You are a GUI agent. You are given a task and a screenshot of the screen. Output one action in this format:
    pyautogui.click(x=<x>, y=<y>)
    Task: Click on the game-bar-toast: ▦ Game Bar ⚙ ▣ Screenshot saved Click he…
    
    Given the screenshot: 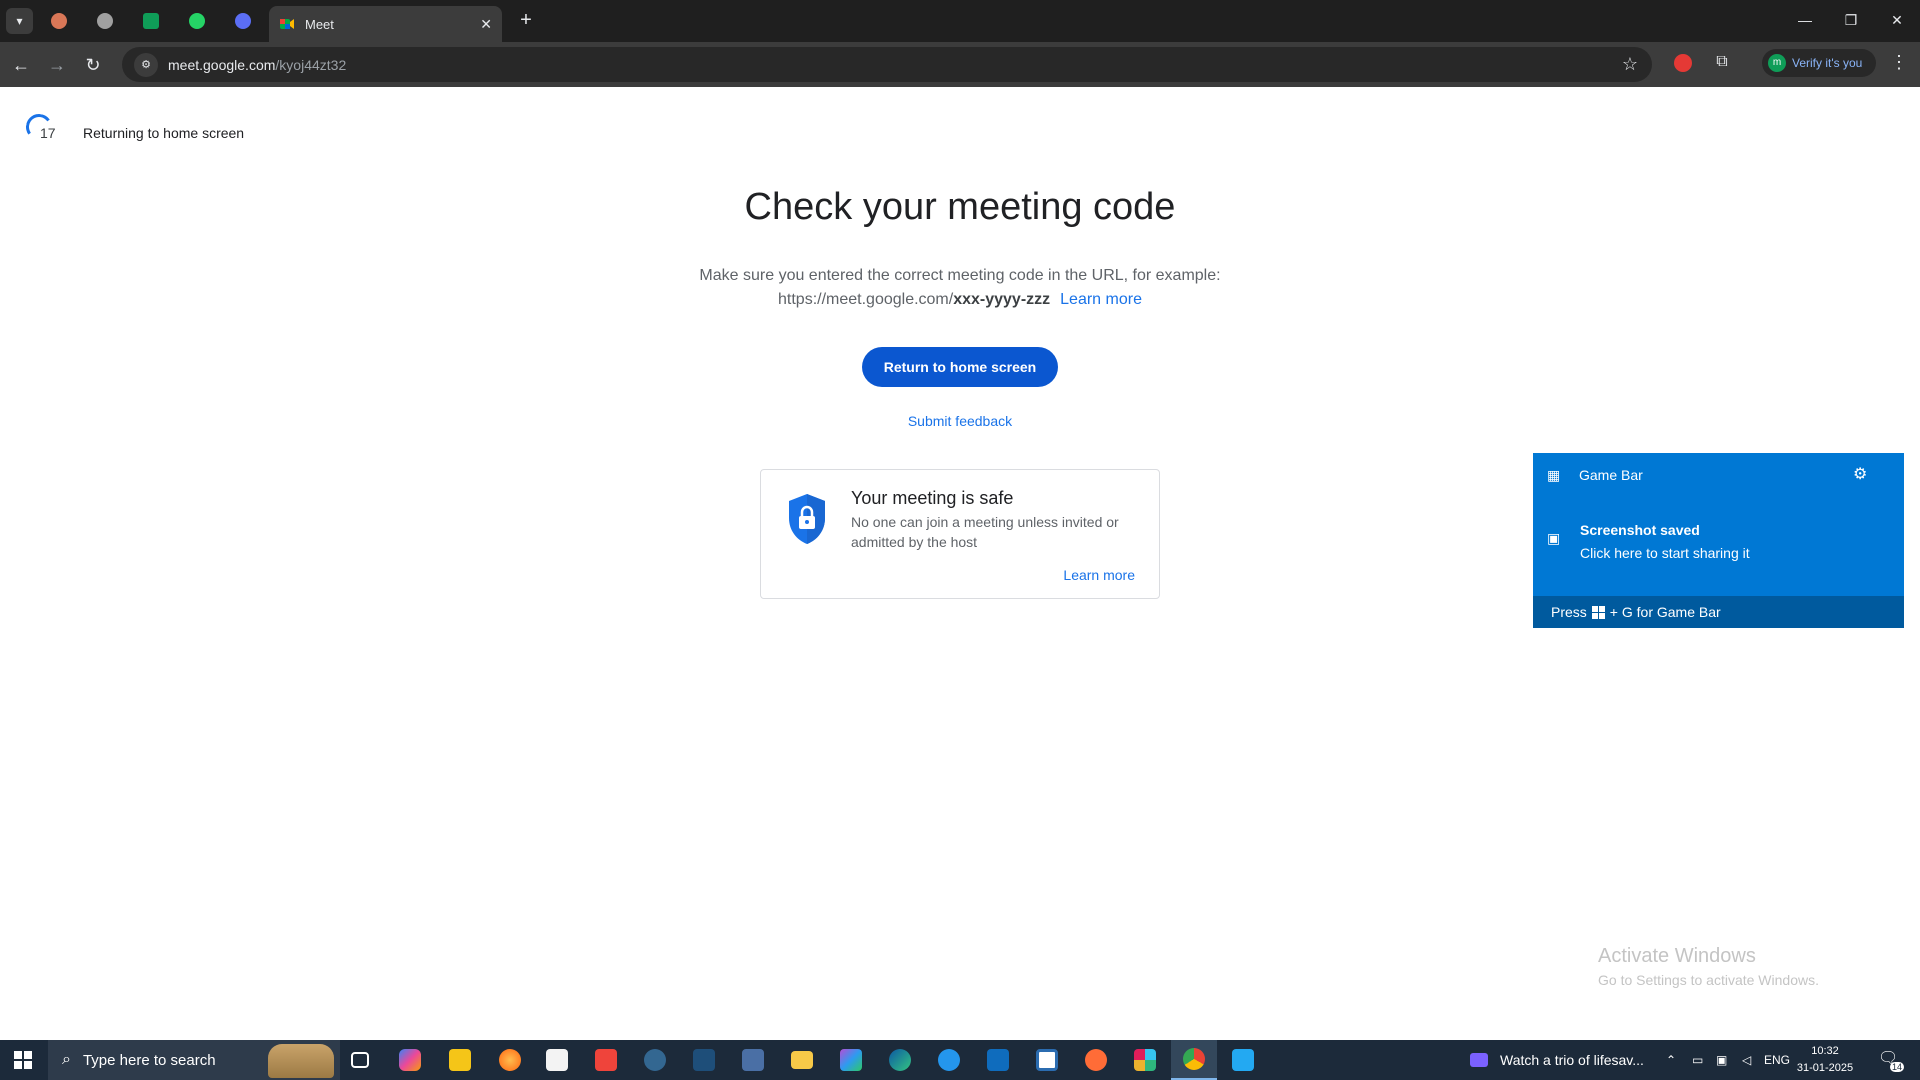 What is the action you would take?
    pyautogui.click(x=1718, y=540)
    